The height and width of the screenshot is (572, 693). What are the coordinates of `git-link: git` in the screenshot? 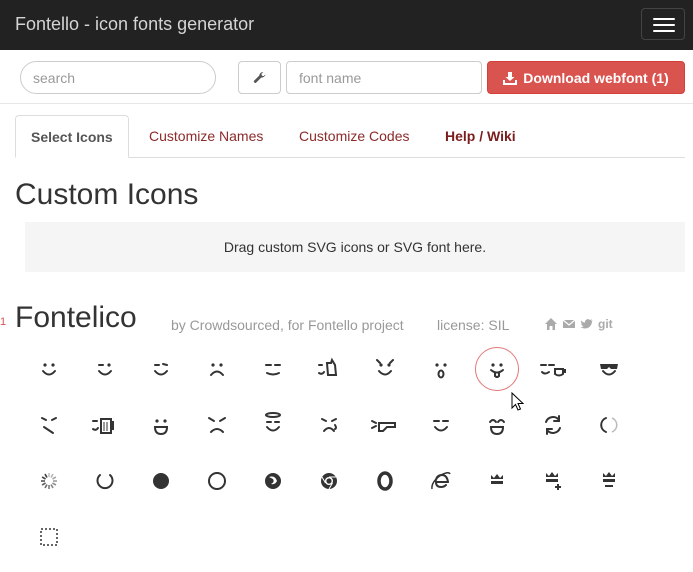 It's located at (605, 324).